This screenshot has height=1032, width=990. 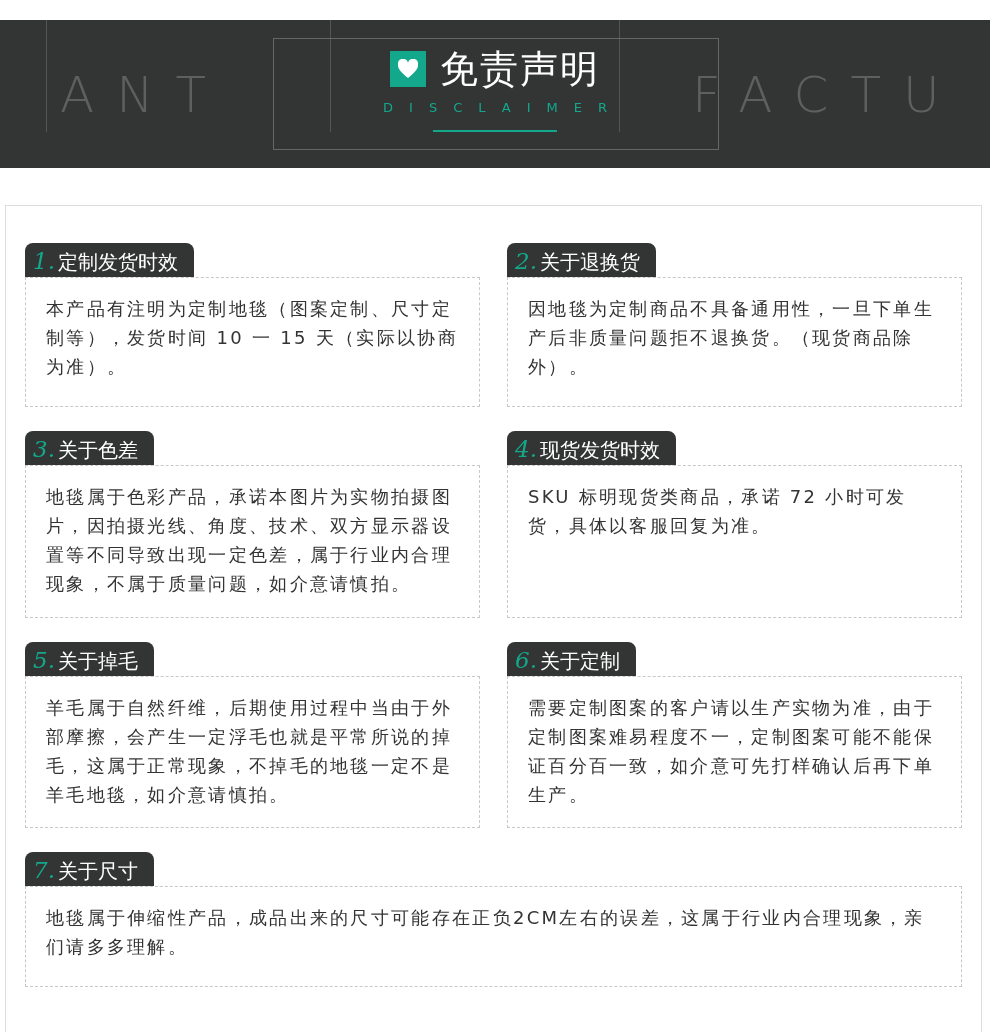 What do you see at coordinates (252, 752) in the screenshot?
I see `section-text: 羊毛属于自然纤维，后期使用过程中当由于外部摩擦，会产生一定浮毛也就是平常所说的掉毛，这属于正常现象，不掉毛的地毯一定不是羊毛地毯，如介意请慎拍。` at bounding box center [252, 752].